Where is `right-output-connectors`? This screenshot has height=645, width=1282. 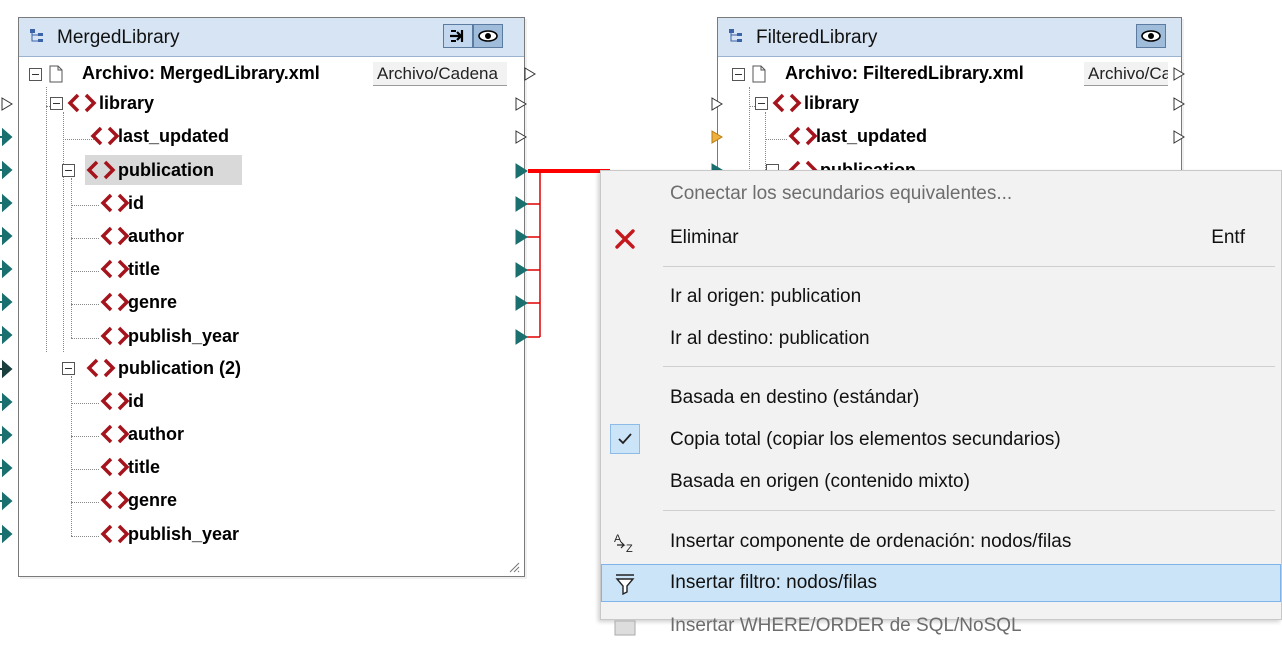 right-output-connectors is located at coordinates (1179, 120).